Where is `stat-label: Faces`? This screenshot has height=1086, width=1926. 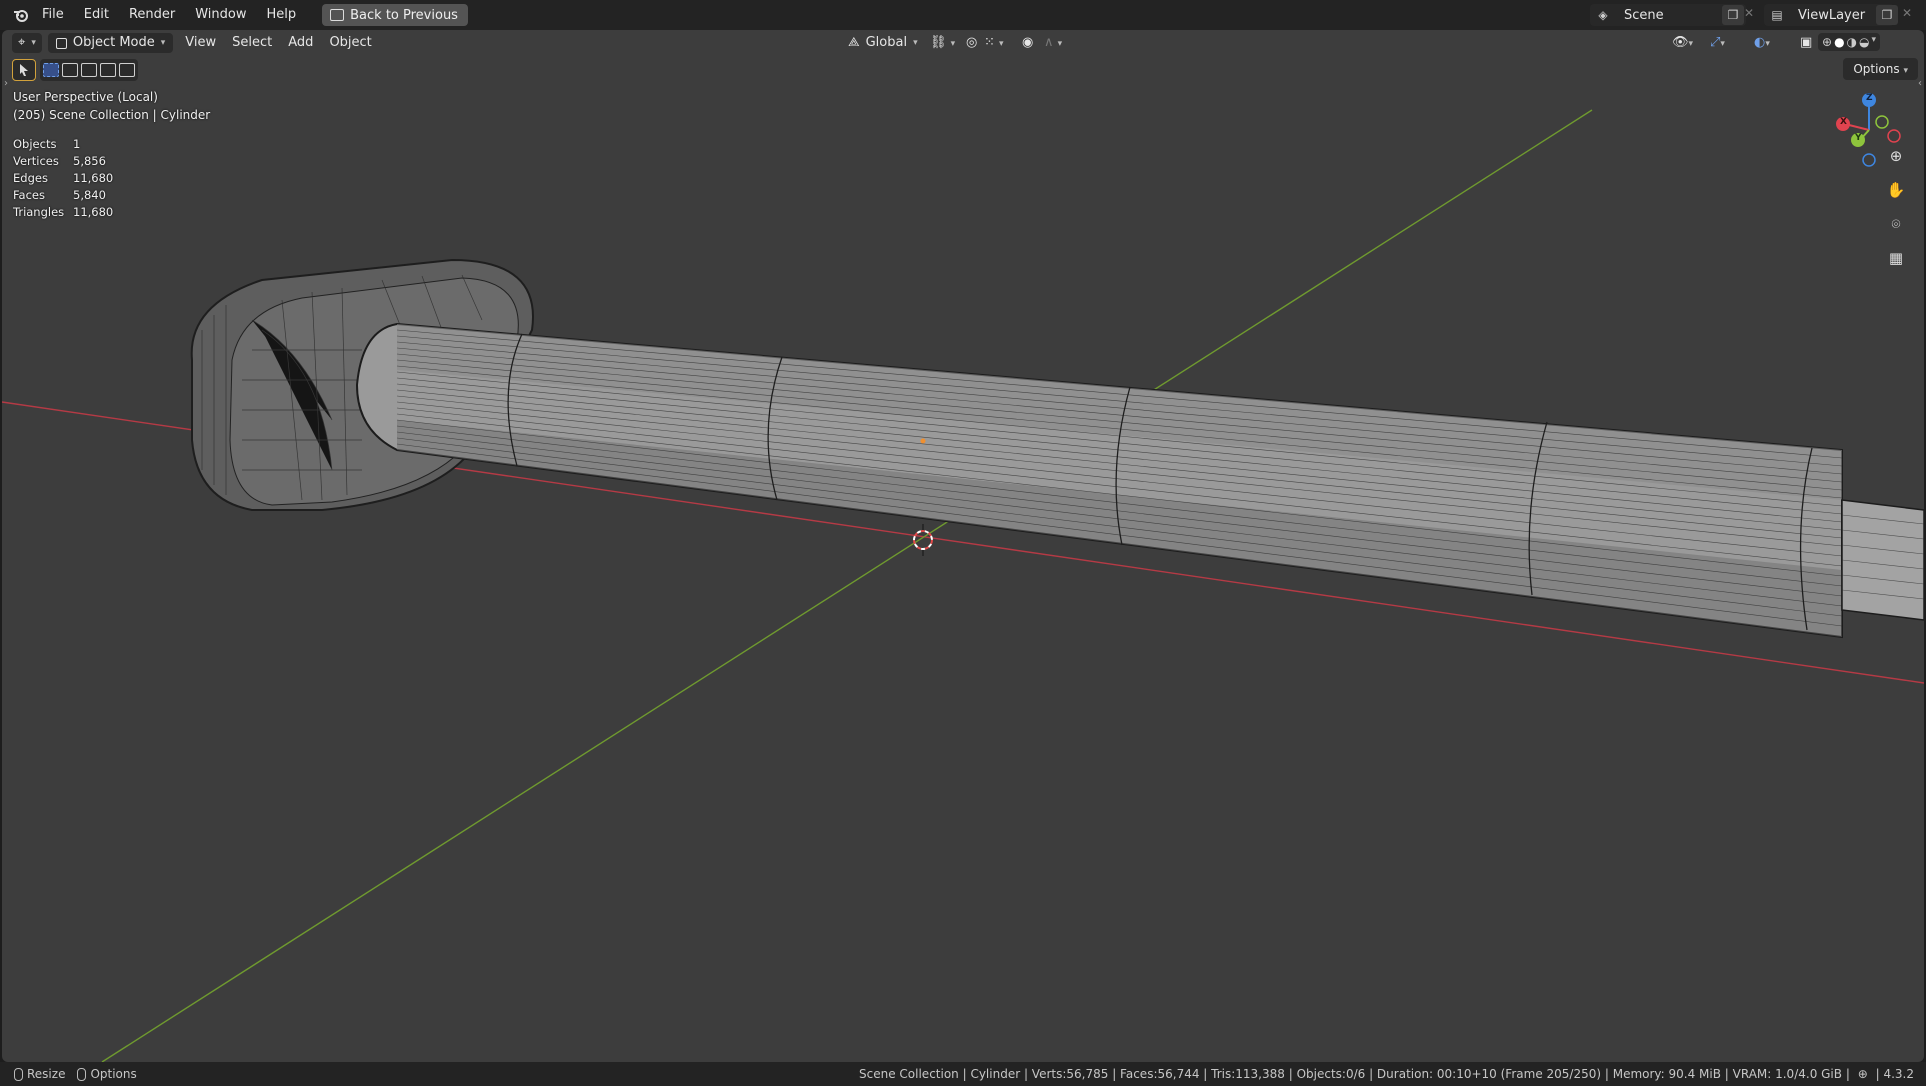 stat-label: Faces is located at coordinates (29, 195).